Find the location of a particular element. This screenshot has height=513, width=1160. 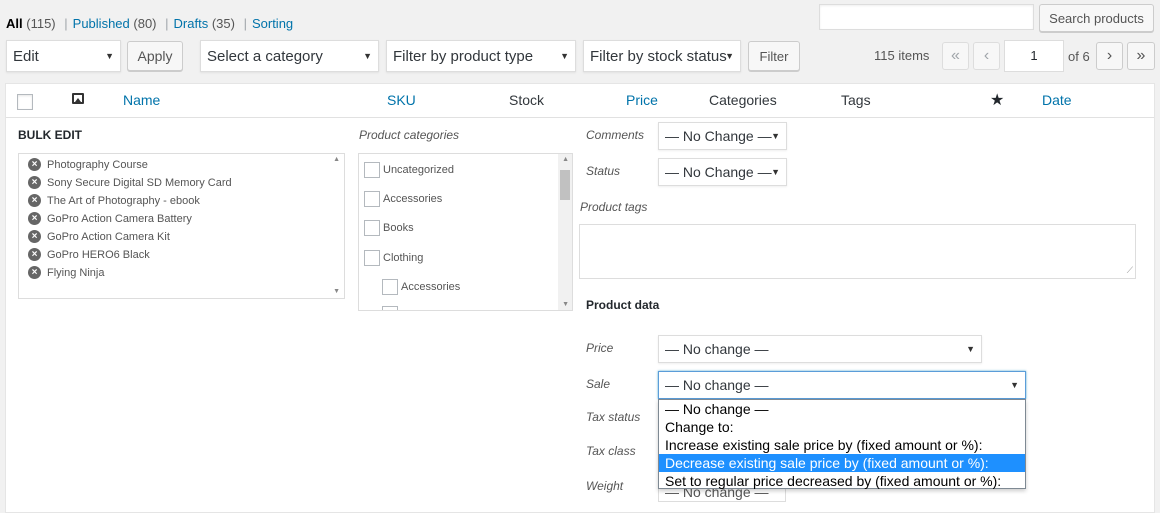

list-item: × Flying Ninja is located at coordinates (66, 272).